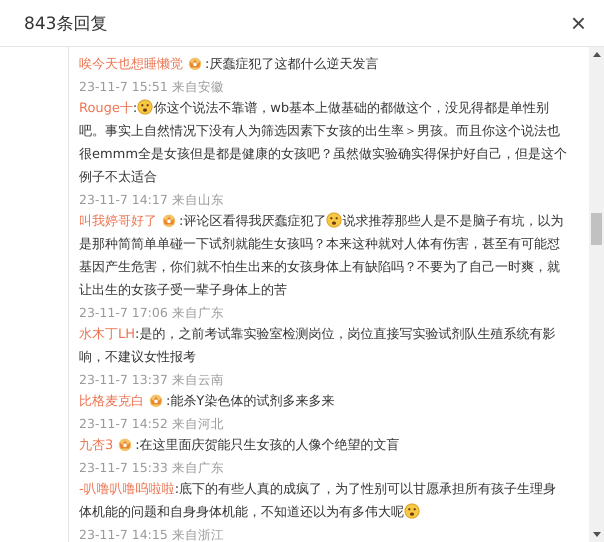 The image size is (604, 542). Describe the element at coordinates (596, 54) in the screenshot. I see `scroll-up-icon` at that location.